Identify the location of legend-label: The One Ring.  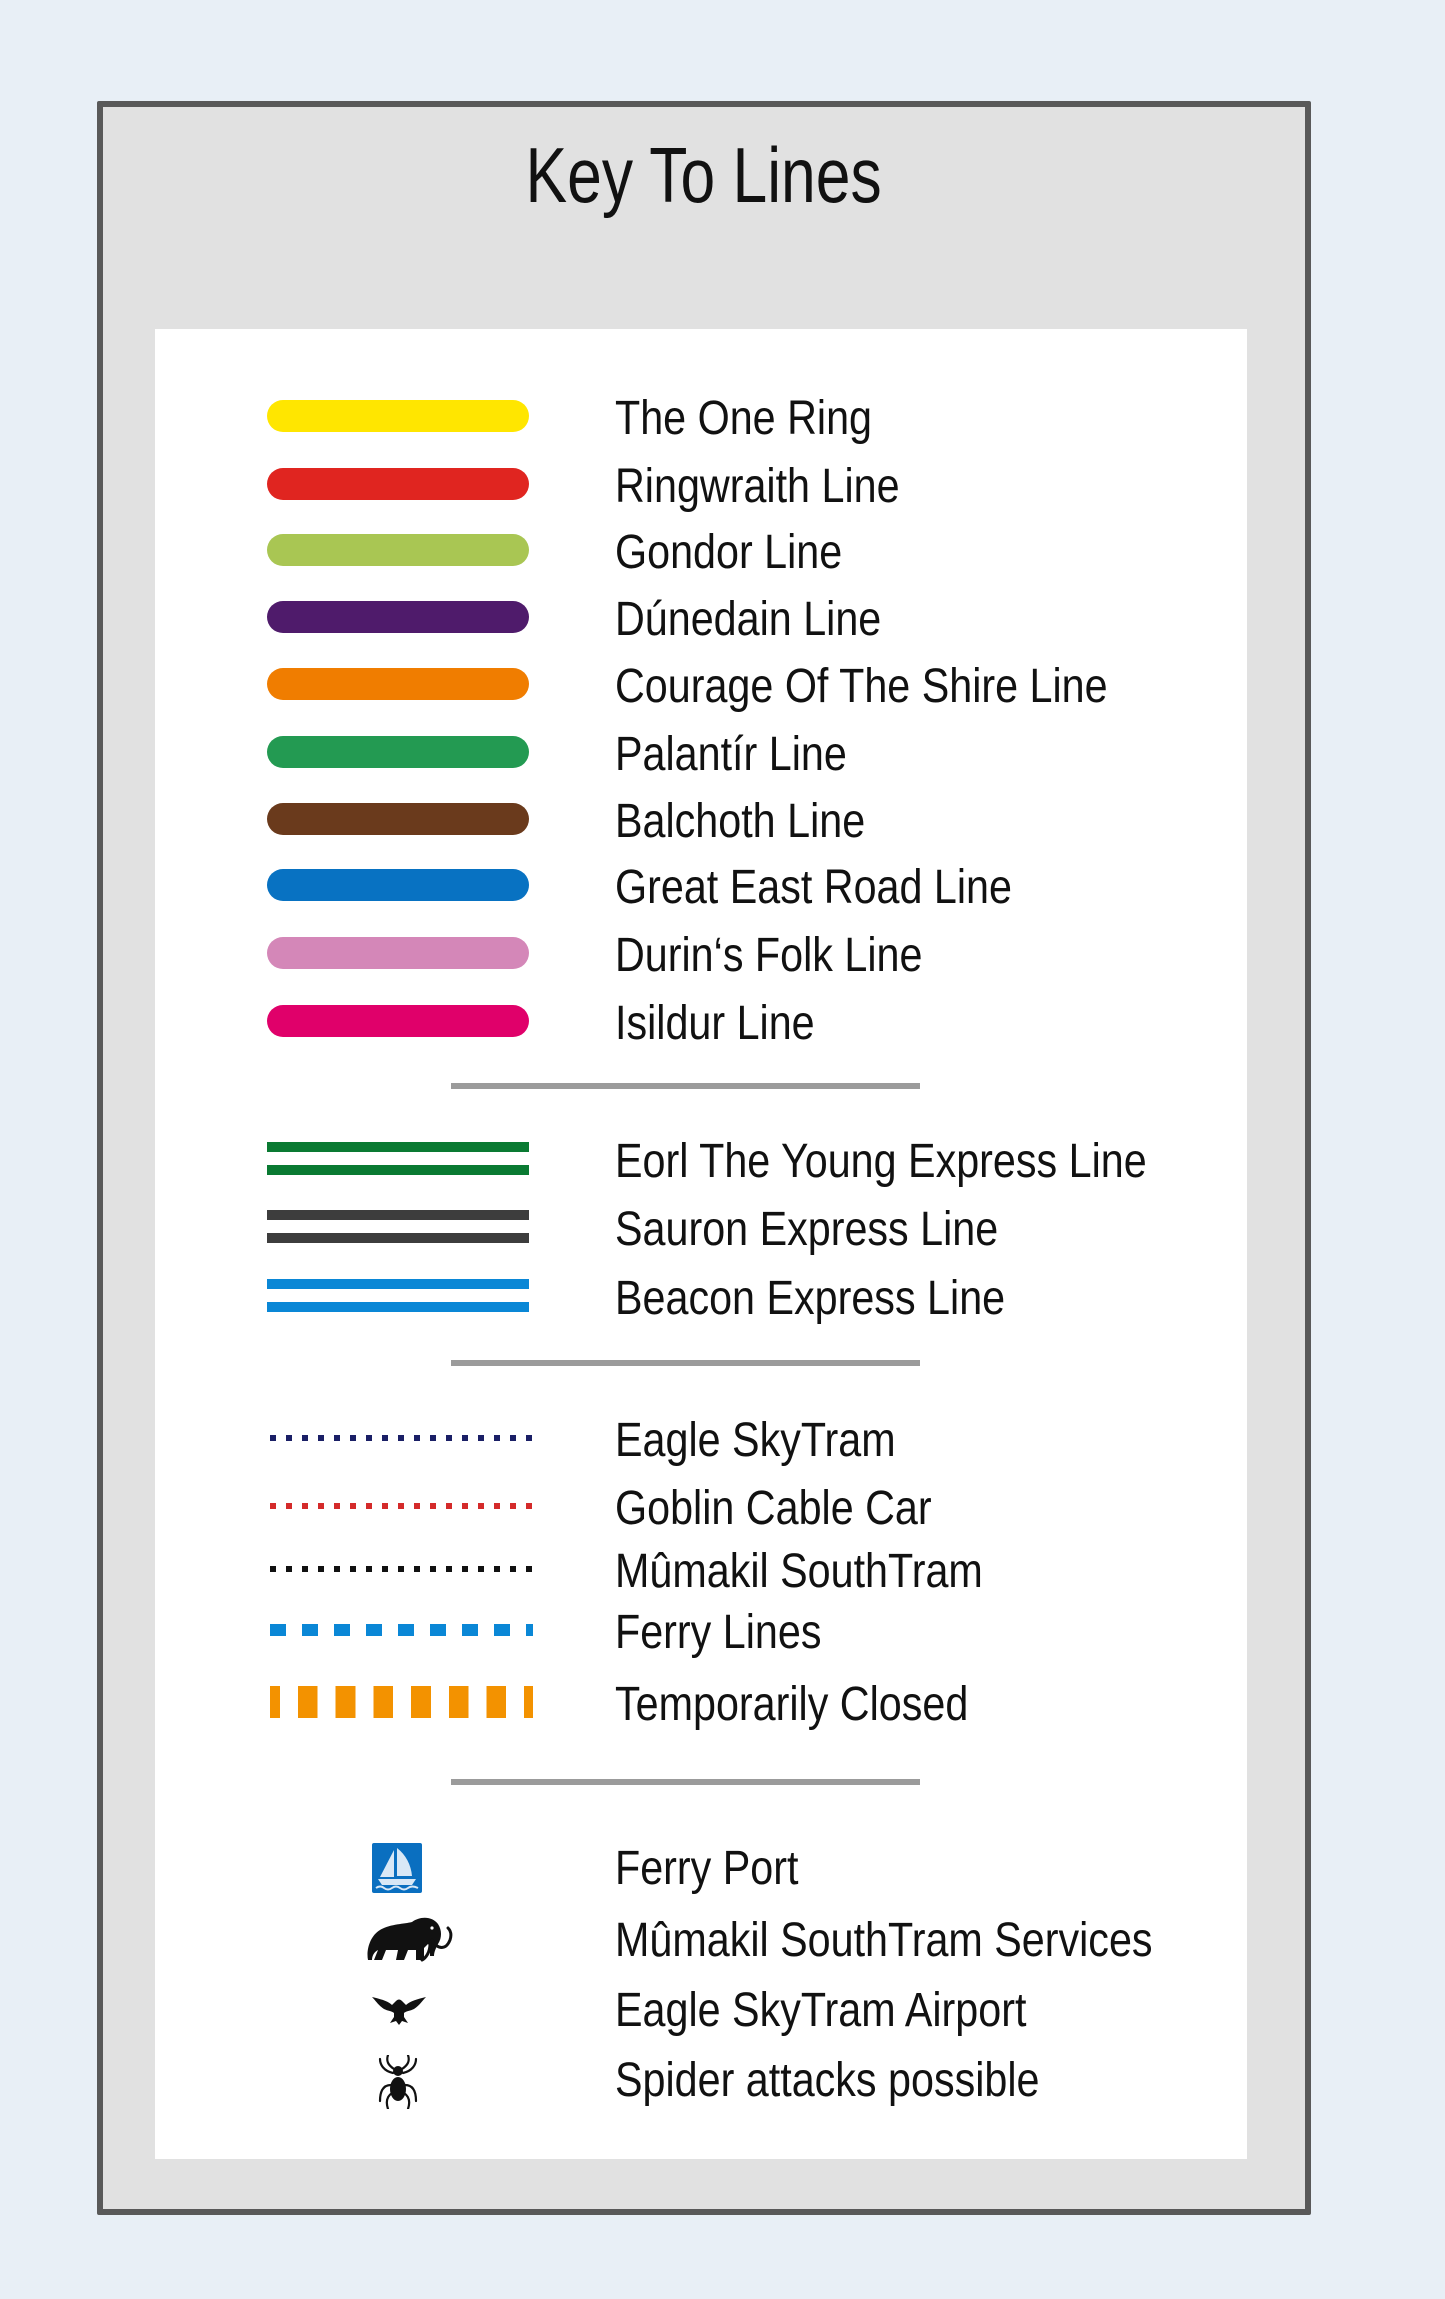
(743, 418).